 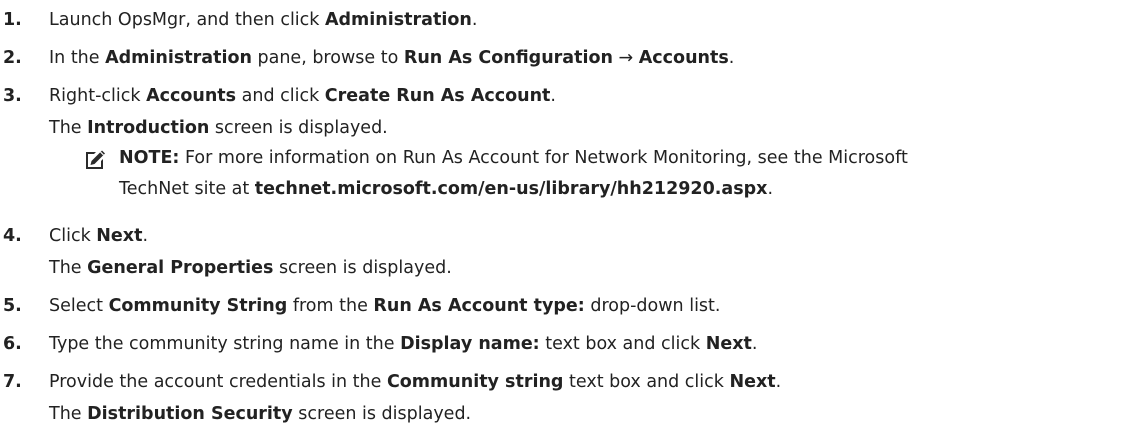 I want to click on bold-term: Display name:, so click(x=470, y=344).